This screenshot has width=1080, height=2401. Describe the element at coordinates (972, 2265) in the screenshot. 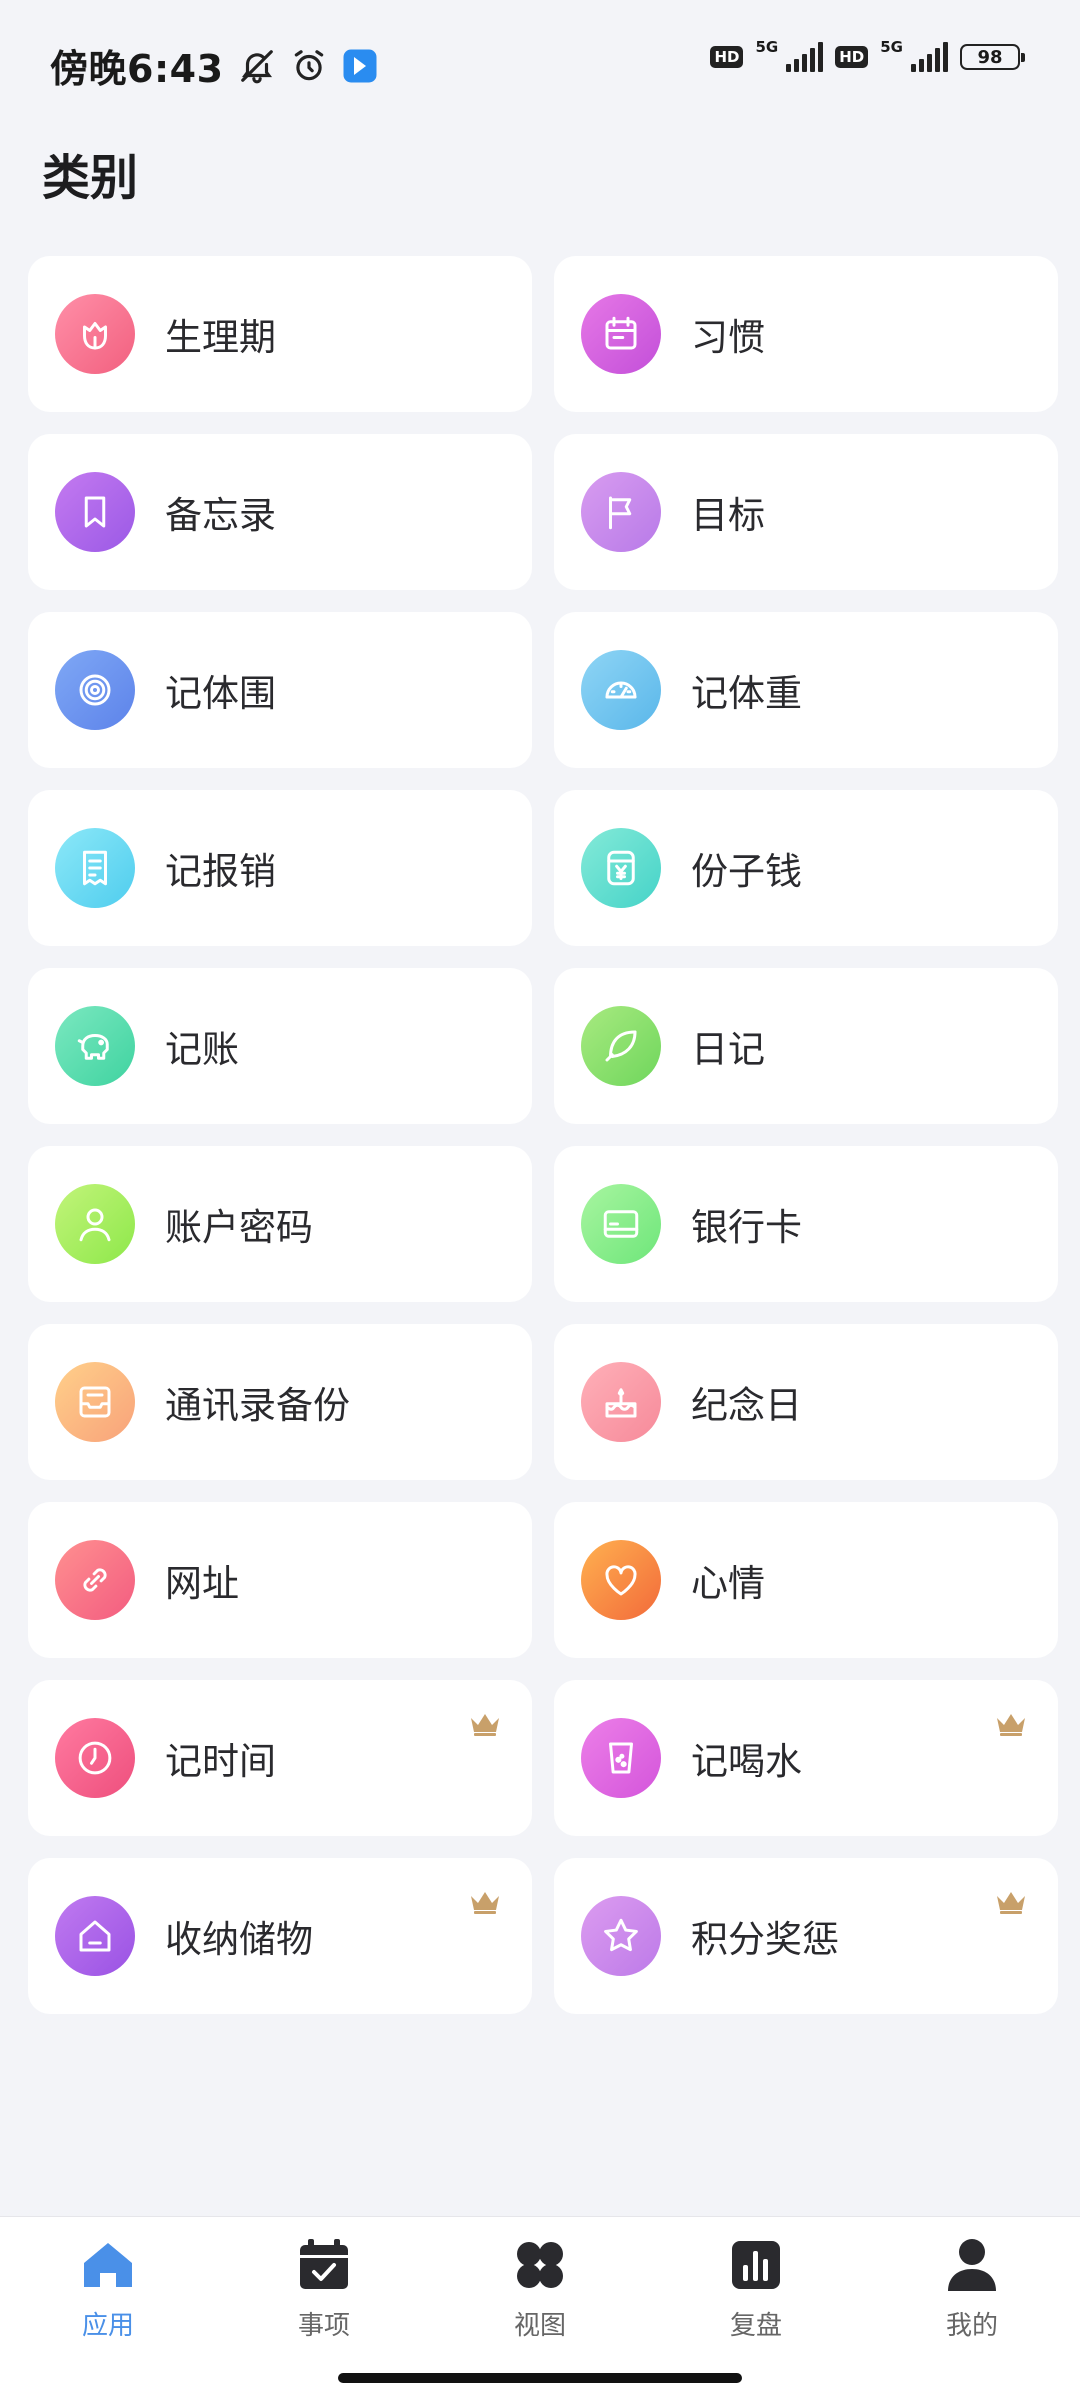

I see `profile-icon` at that location.